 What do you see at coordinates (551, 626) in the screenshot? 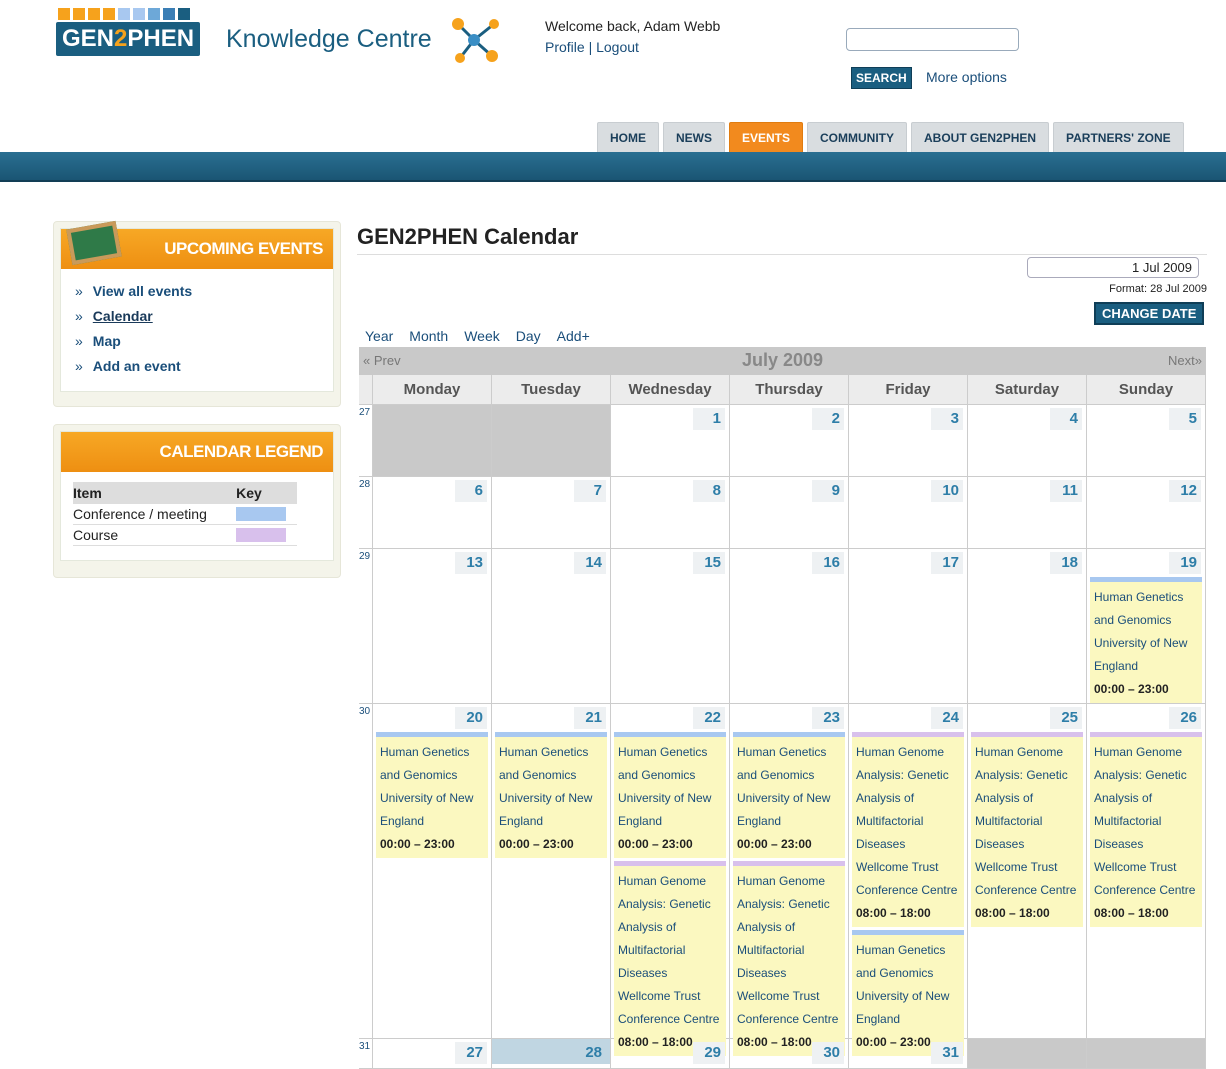
I see `day-cell: 14` at bounding box center [551, 626].